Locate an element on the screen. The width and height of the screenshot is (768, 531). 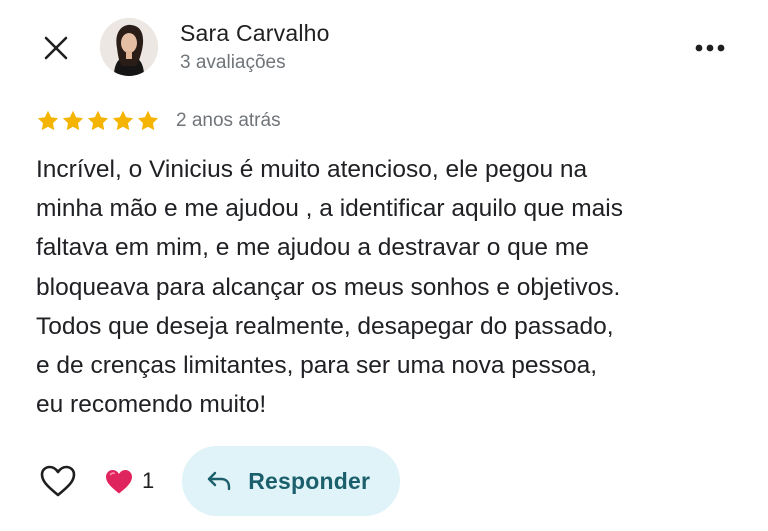
more-options-button is located at coordinates (710, 48).